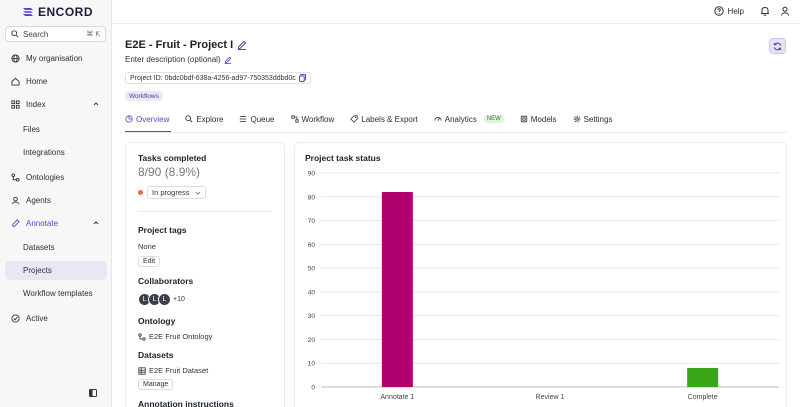  I want to click on tag-icon, so click(354, 119).